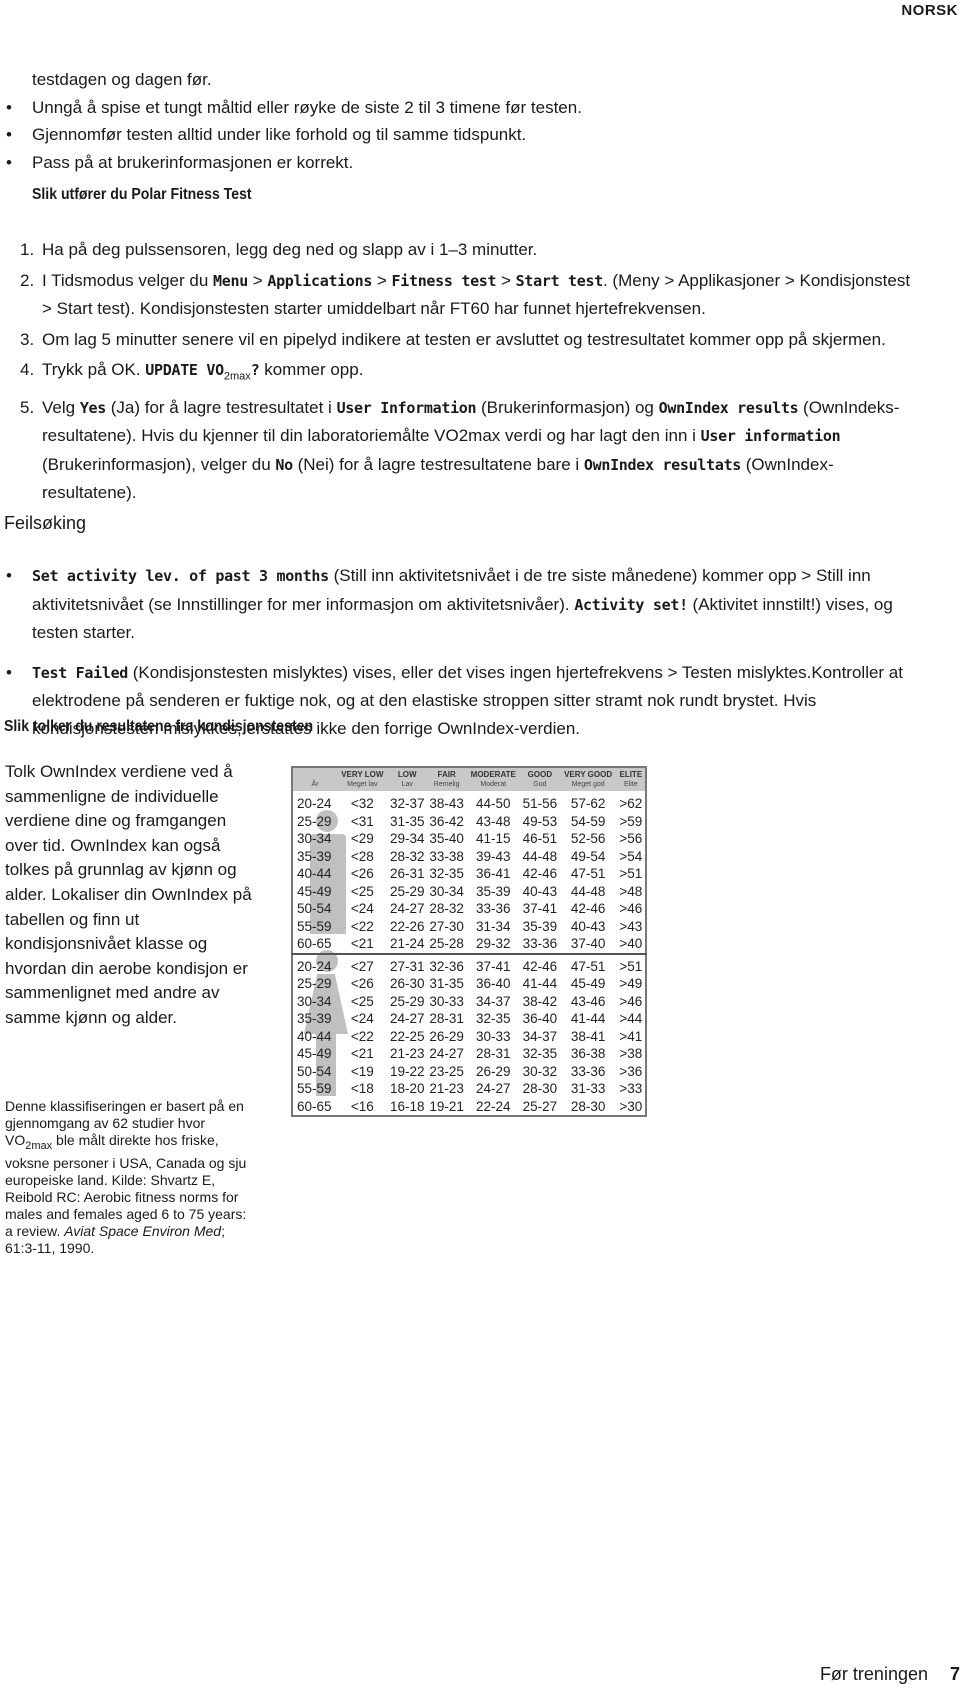 Image resolution: width=960 pixels, height=1692 pixels. What do you see at coordinates (567, 407) in the screenshot?
I see `text-segment: (Brukerinformasjon) og` at bounding box center [567, 407].